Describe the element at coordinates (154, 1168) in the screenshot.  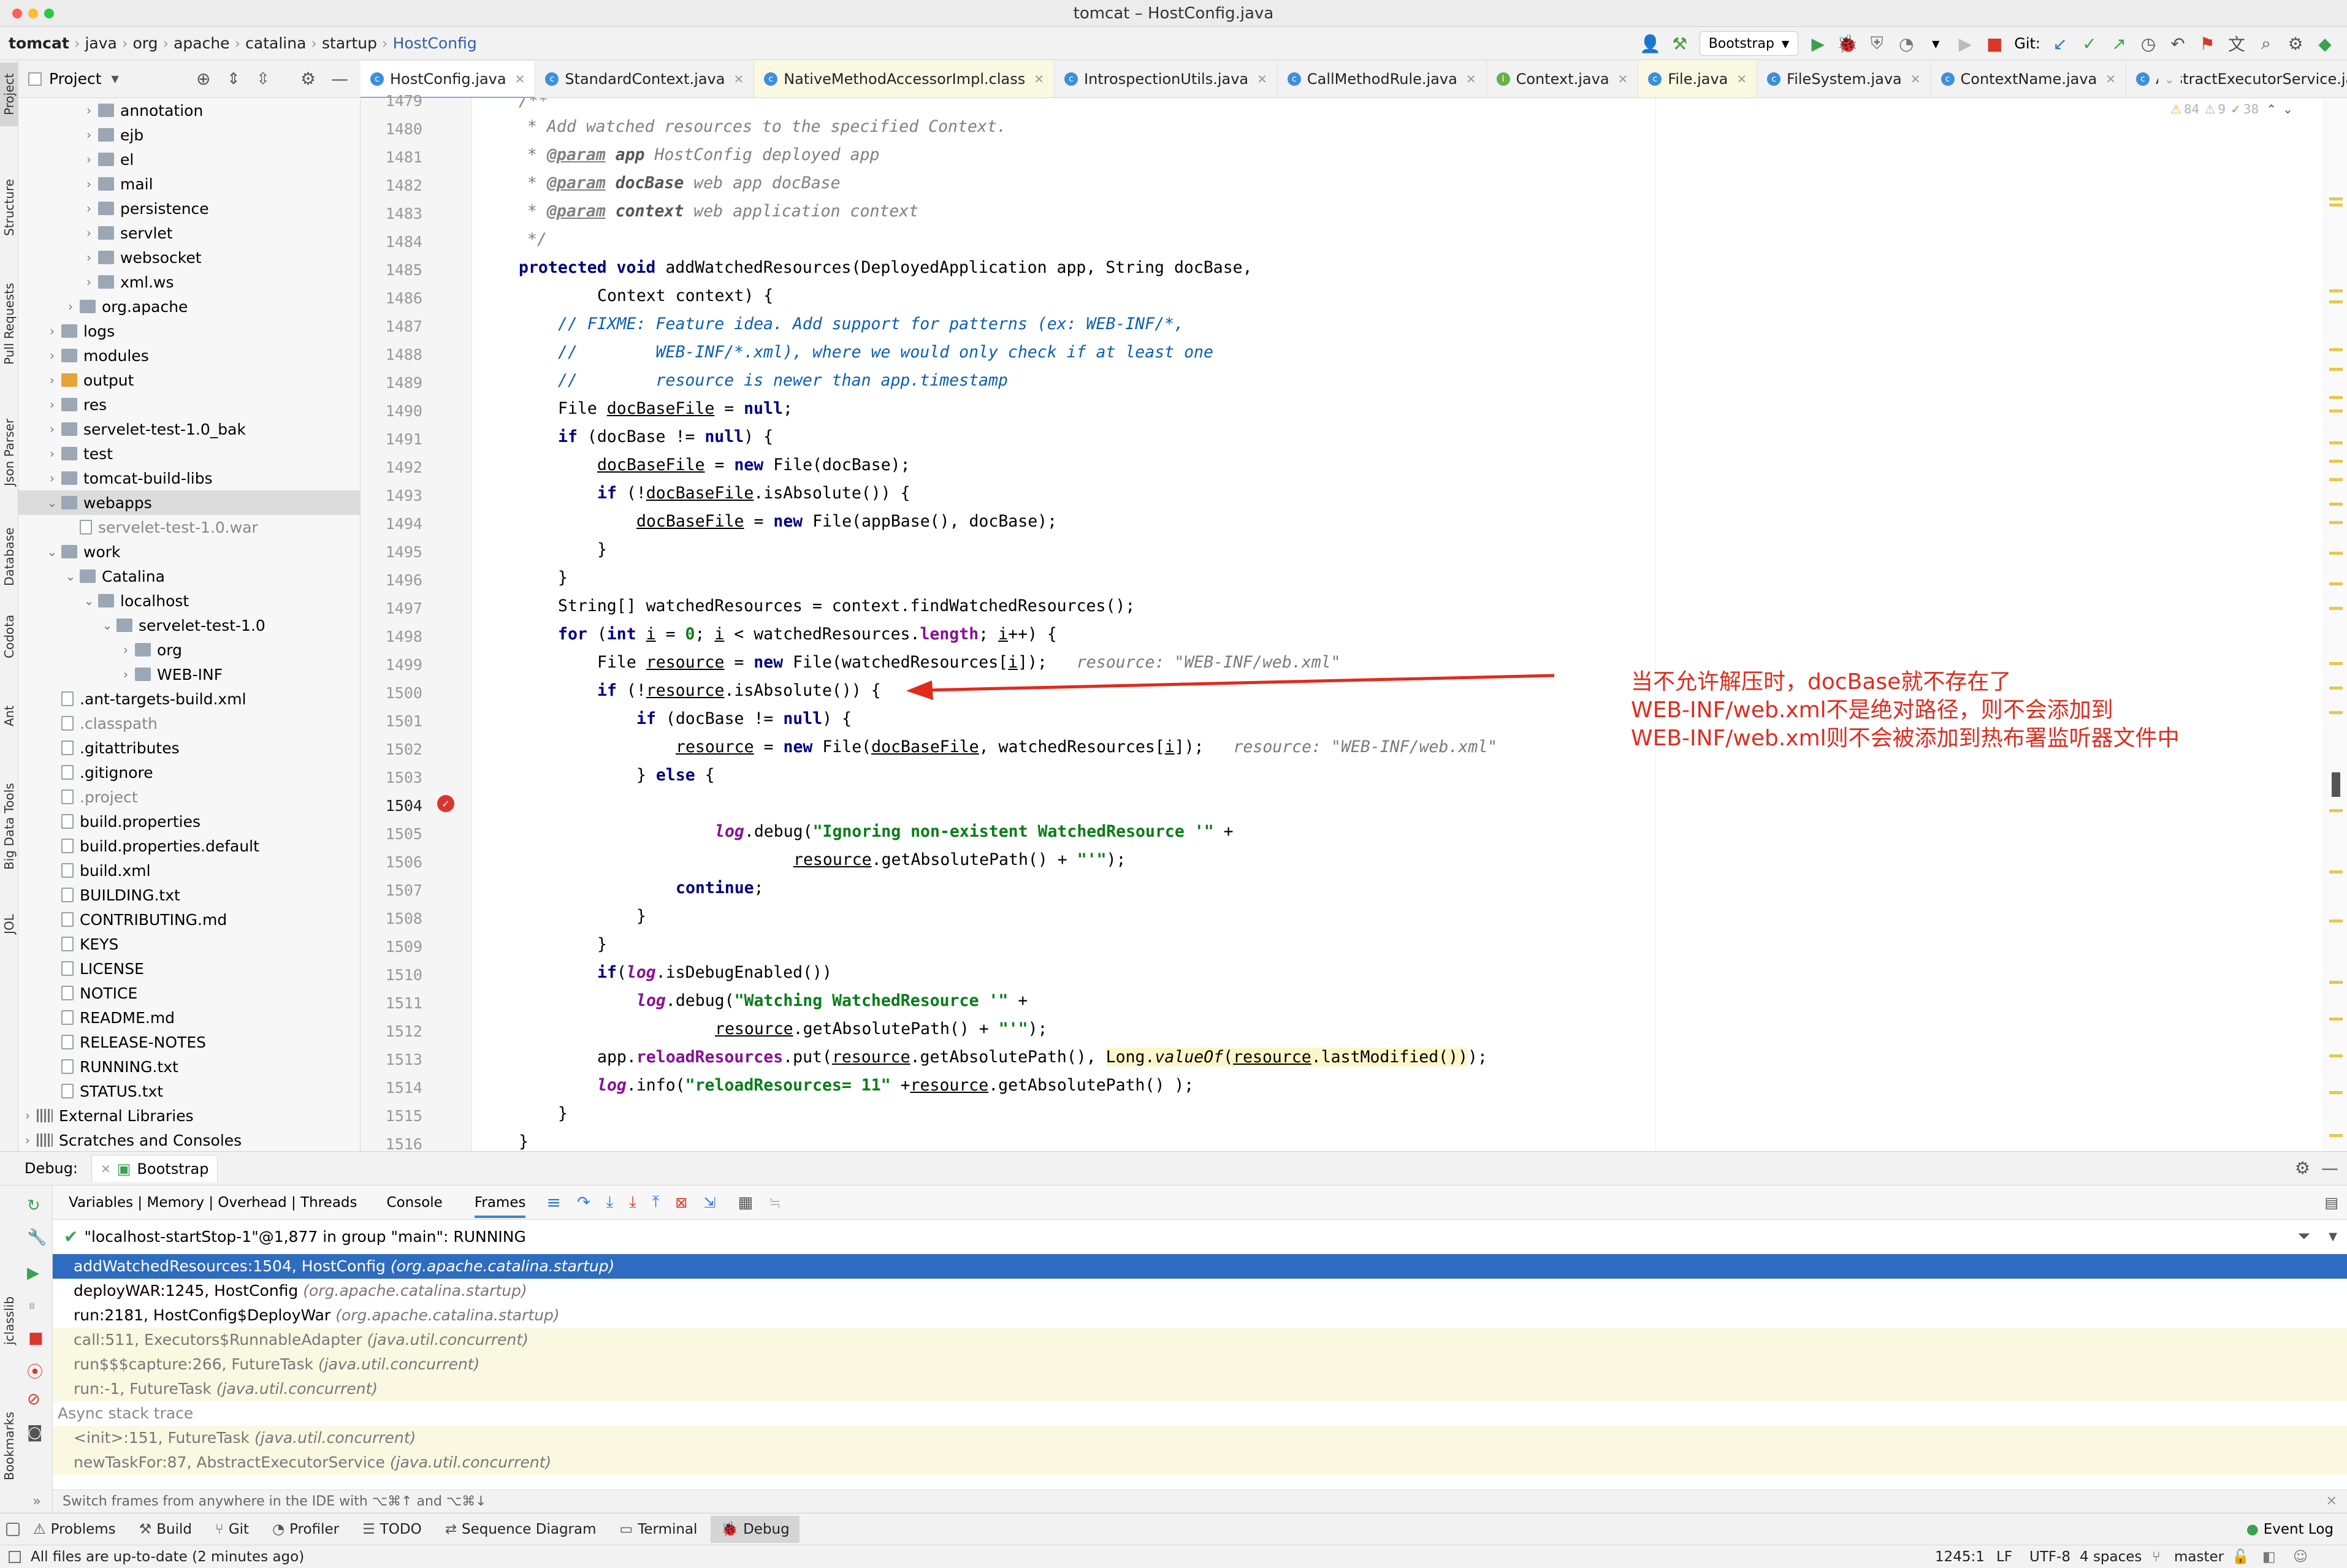
I see `debug-session-tab: ✕ ▣ Bootstrap` at that location.